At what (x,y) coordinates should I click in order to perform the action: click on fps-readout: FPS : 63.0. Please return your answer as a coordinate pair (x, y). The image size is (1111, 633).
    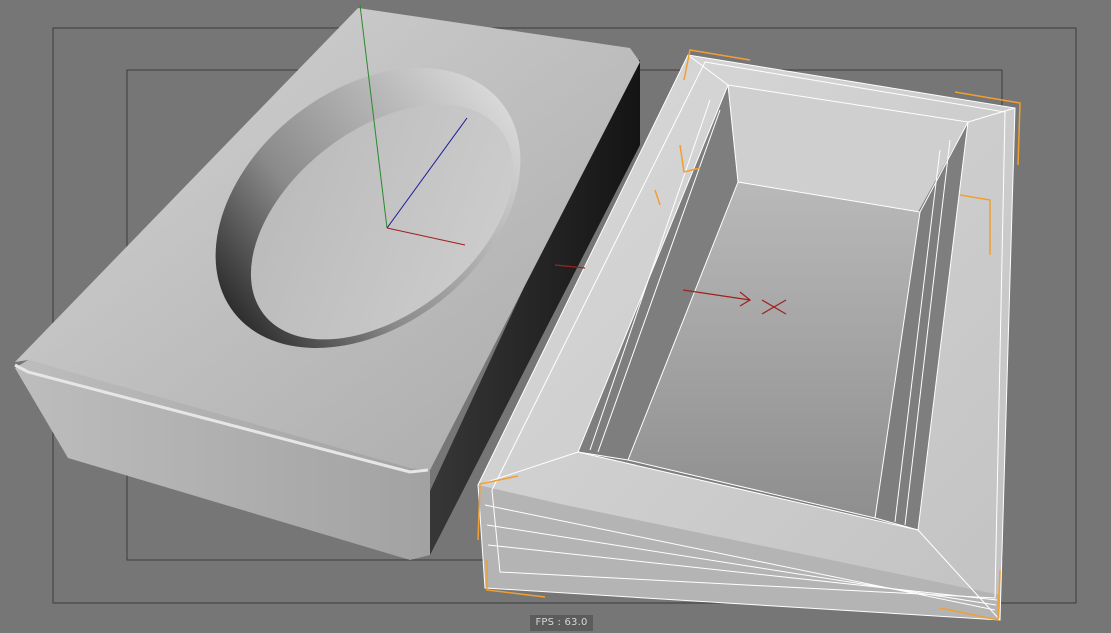
    Looking at the image, I should click on (561, 623).